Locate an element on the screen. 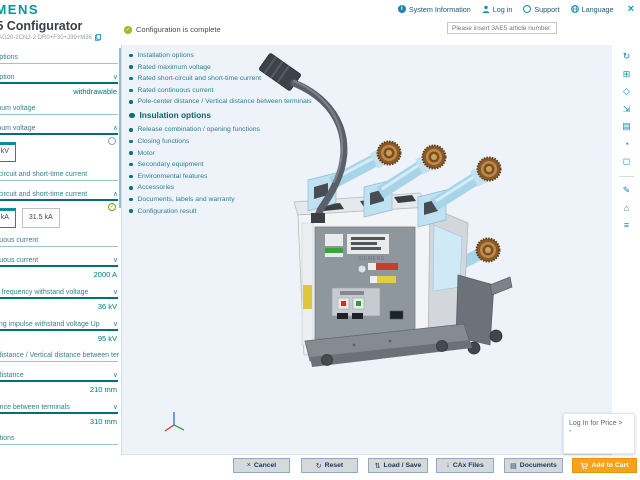 This screenshot has width=640, height=480. cancel-button: × Cancel is located at coordinates (261, 465).